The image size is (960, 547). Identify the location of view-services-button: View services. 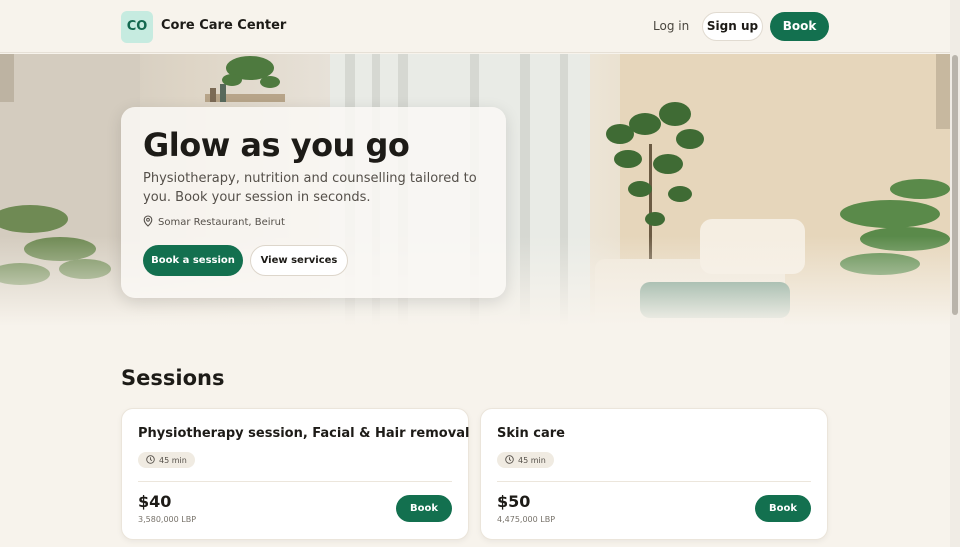
(299, 260).